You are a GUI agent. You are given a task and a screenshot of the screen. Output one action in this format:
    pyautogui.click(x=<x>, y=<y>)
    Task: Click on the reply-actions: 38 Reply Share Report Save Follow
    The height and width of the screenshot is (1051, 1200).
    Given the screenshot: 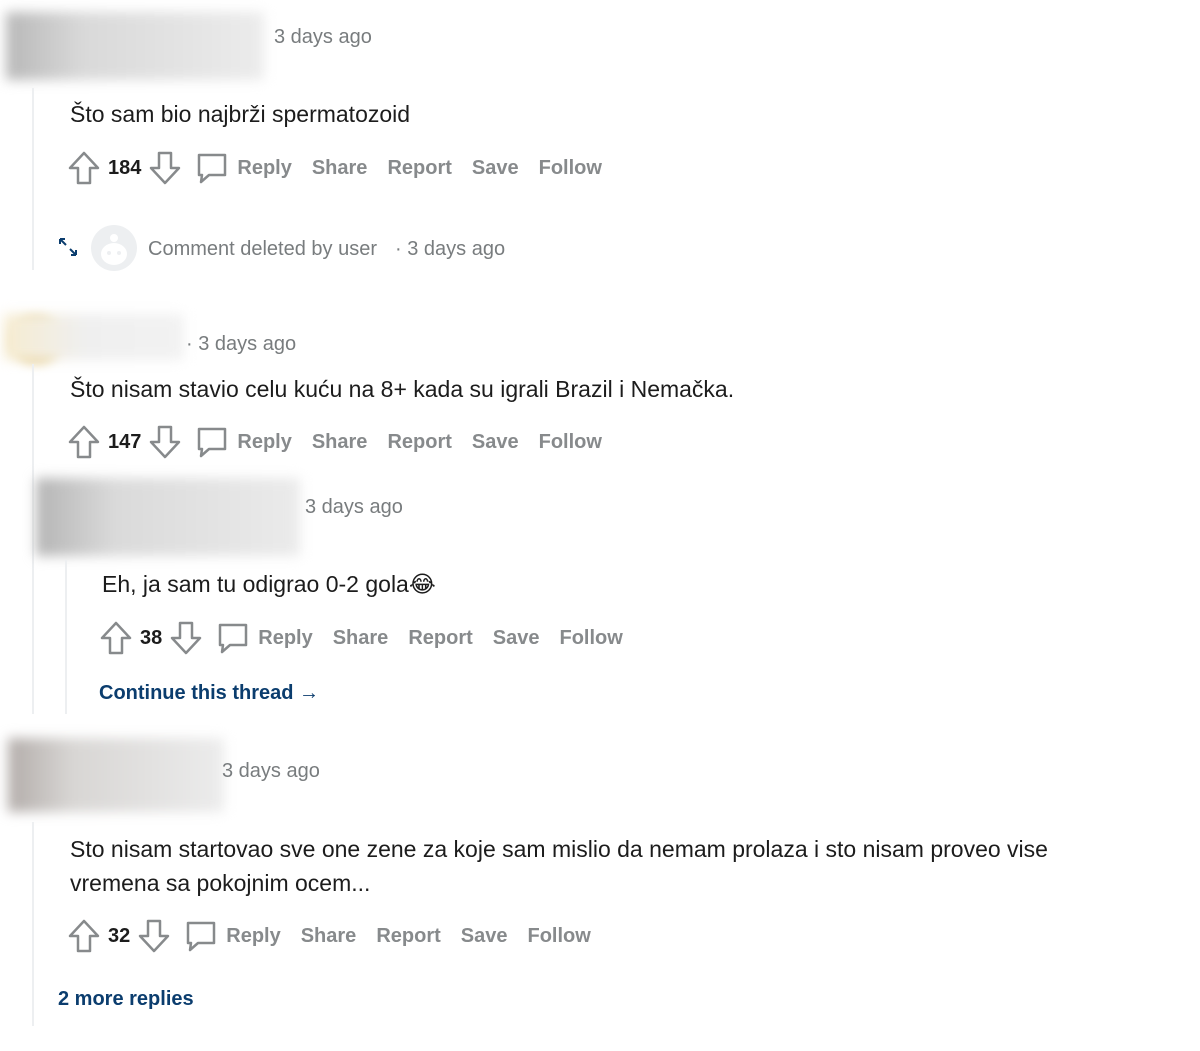 What is the action you would take?
    pyautogui.click(x=371, y=638)
    